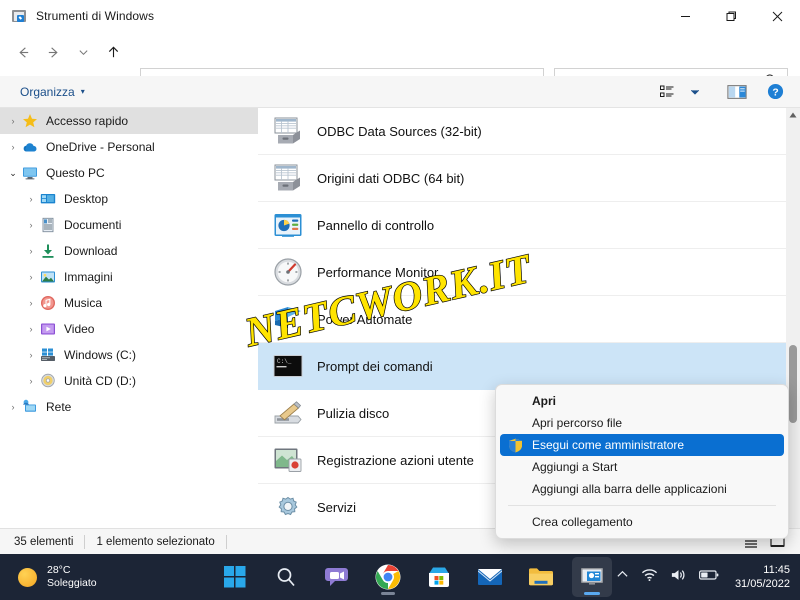  What do you see at coordinates (286, 577) in the screenshot?
I see `search-taskbar-button` at bounding box center [286, 577].